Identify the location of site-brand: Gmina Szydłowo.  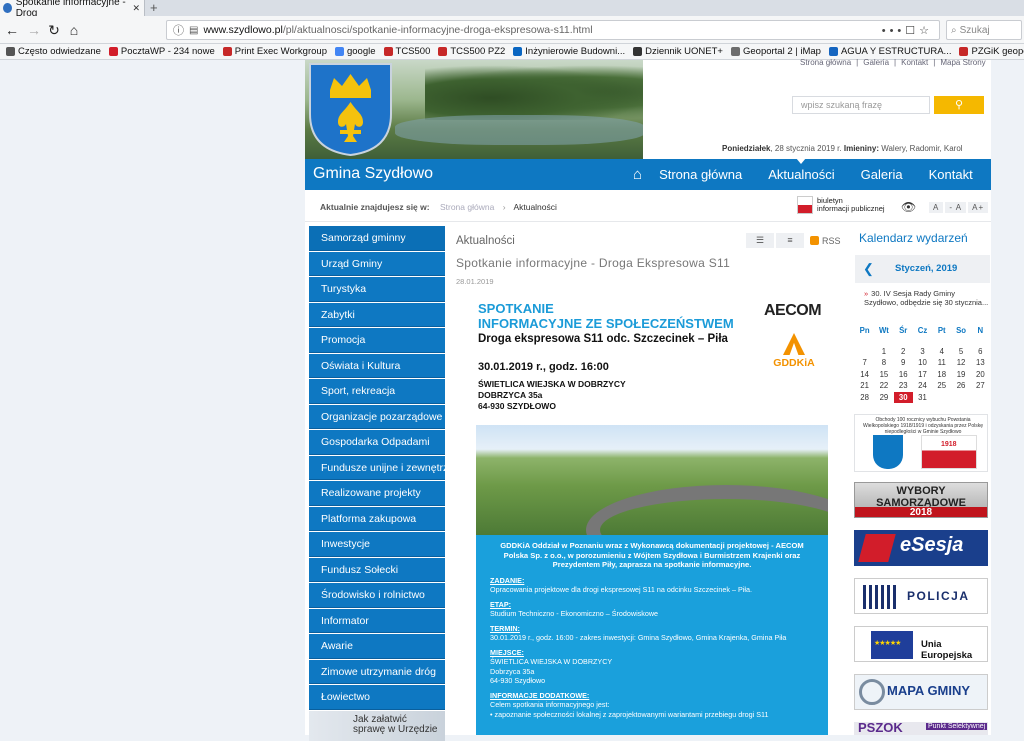
(373, 174).